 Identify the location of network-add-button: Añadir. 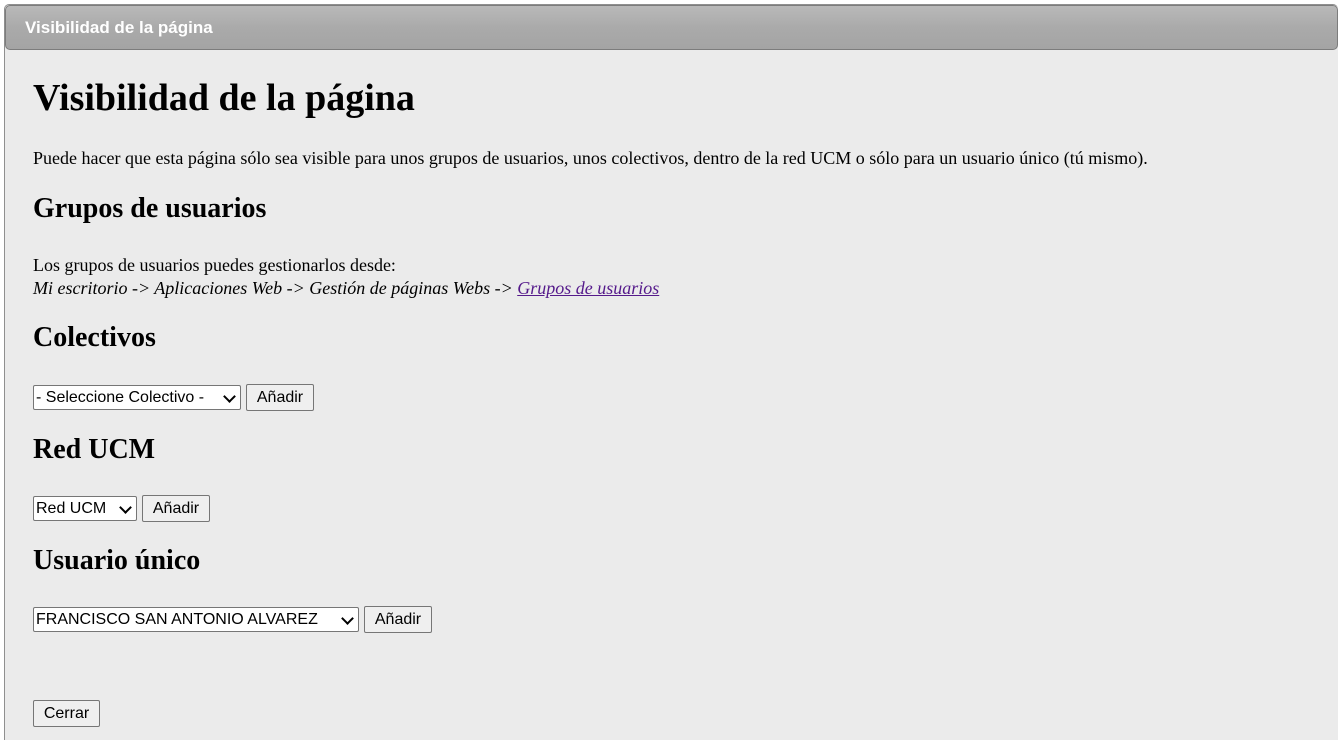
(176, 508).